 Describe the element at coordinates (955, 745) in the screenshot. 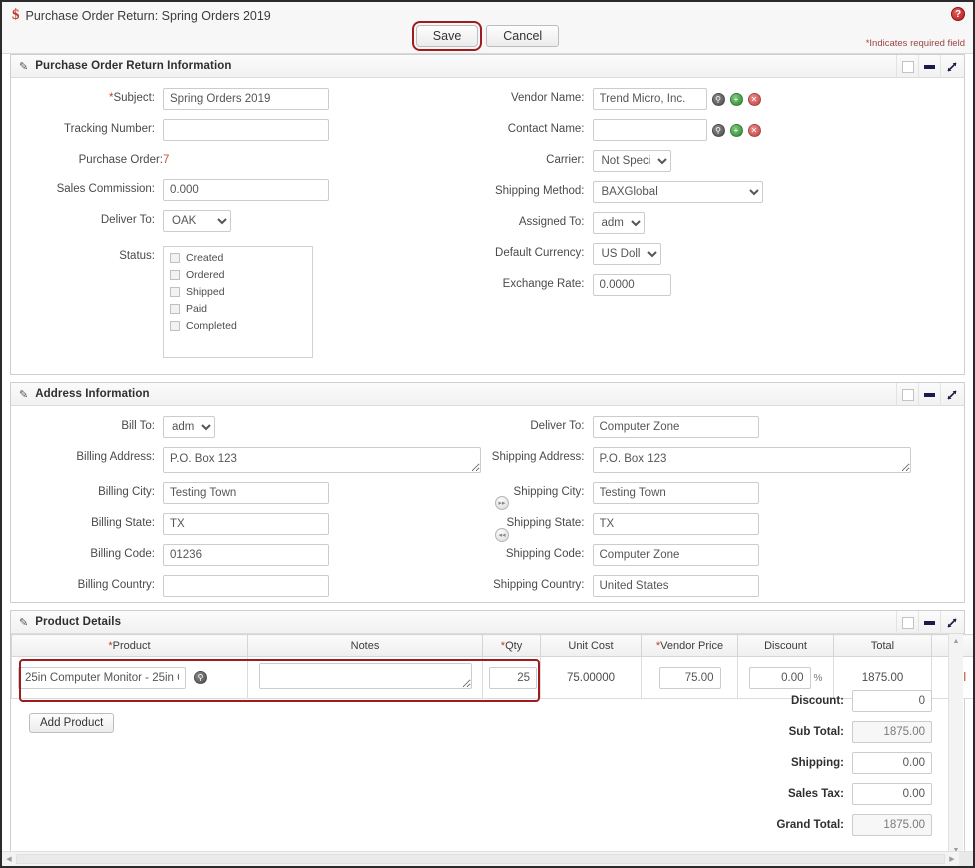

I see `product-details-vertical-scrollbar: ▲ ▼` at that location.